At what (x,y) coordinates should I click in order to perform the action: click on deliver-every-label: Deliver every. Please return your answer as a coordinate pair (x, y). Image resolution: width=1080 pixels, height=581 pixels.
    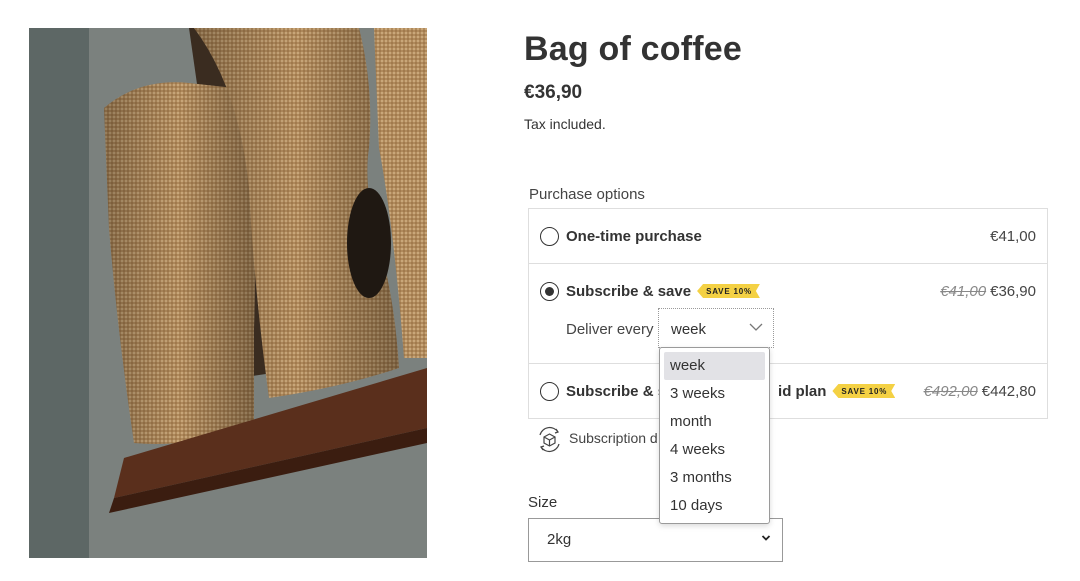
    Looking at the image, I should click on (610, 329).